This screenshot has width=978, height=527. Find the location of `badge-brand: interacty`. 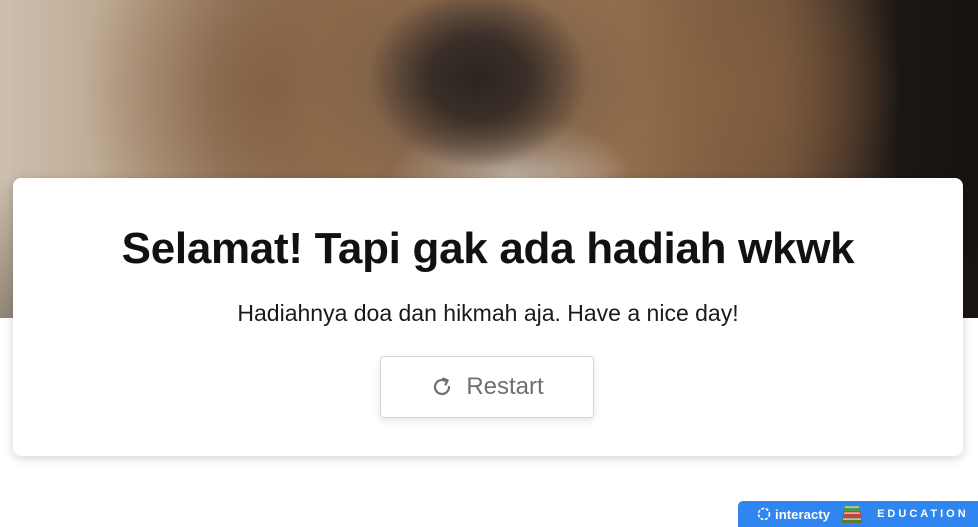

badge-brand: interacty is located at coordinates (803, 514).